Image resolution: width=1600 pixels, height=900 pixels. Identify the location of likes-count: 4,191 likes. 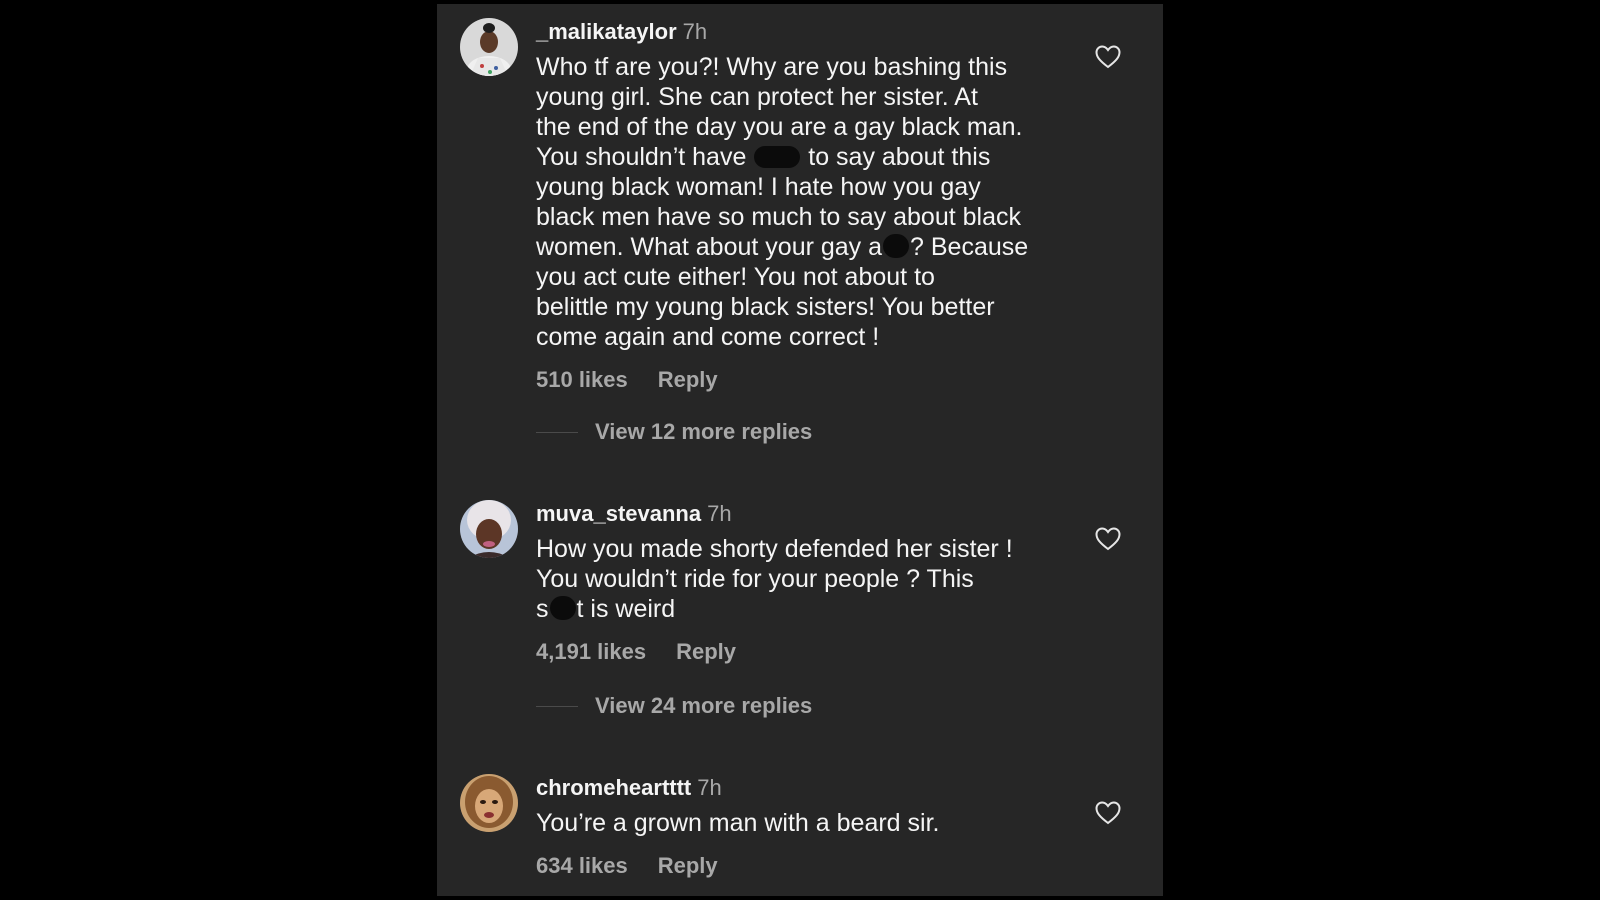
(591, 651).